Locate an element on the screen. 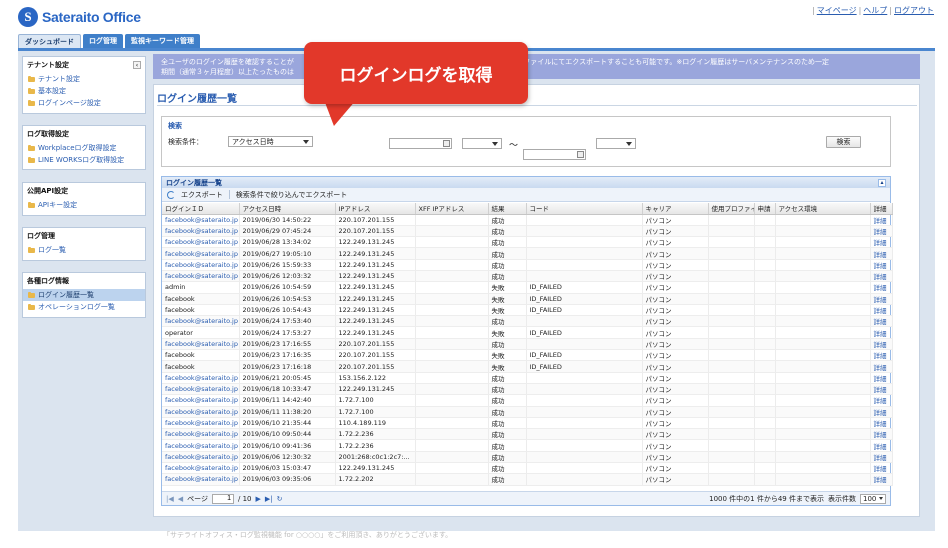 The height and width of the screenshot is (548, 948). tab-keyword-management: 監視キーワード管理 is located at coordinates (162, 41).